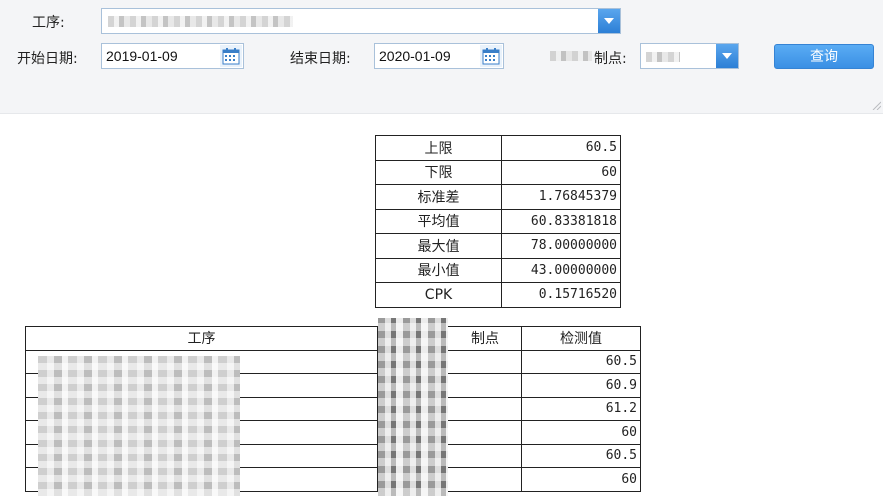 This screenshot has height=496, width=883. I want to click on table-row: 下限 60, so click(498, 172).